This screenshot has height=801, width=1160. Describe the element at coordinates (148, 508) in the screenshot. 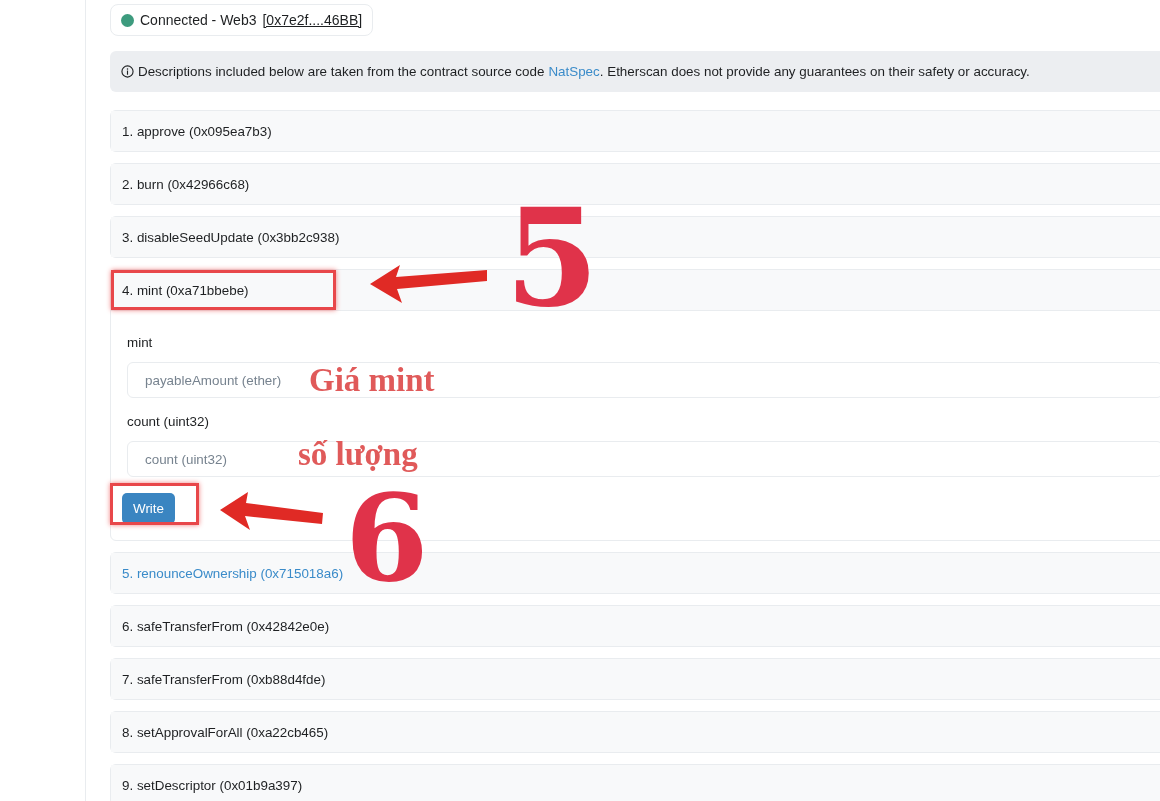

I see `write-button: Write` at that location.